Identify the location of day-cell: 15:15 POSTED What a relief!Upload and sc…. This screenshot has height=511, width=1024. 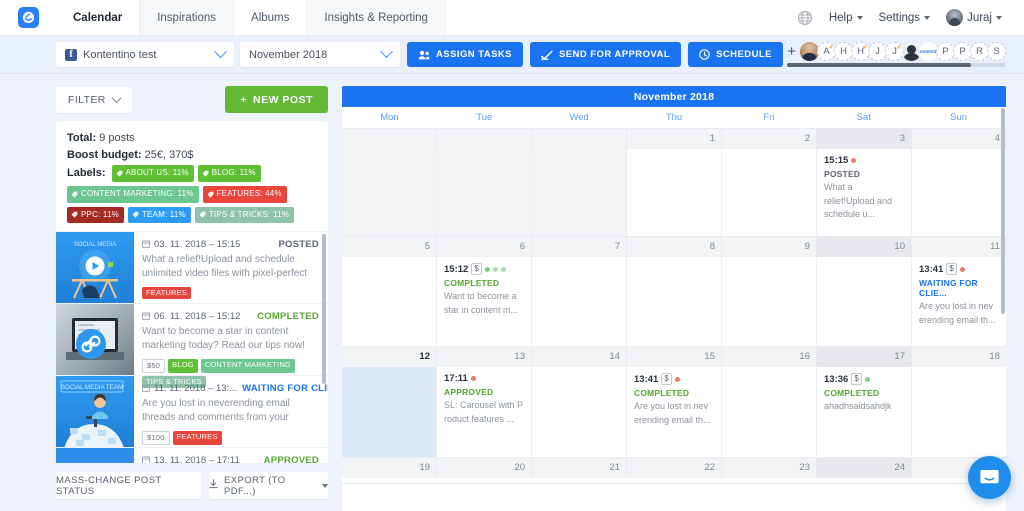
(864, 192).